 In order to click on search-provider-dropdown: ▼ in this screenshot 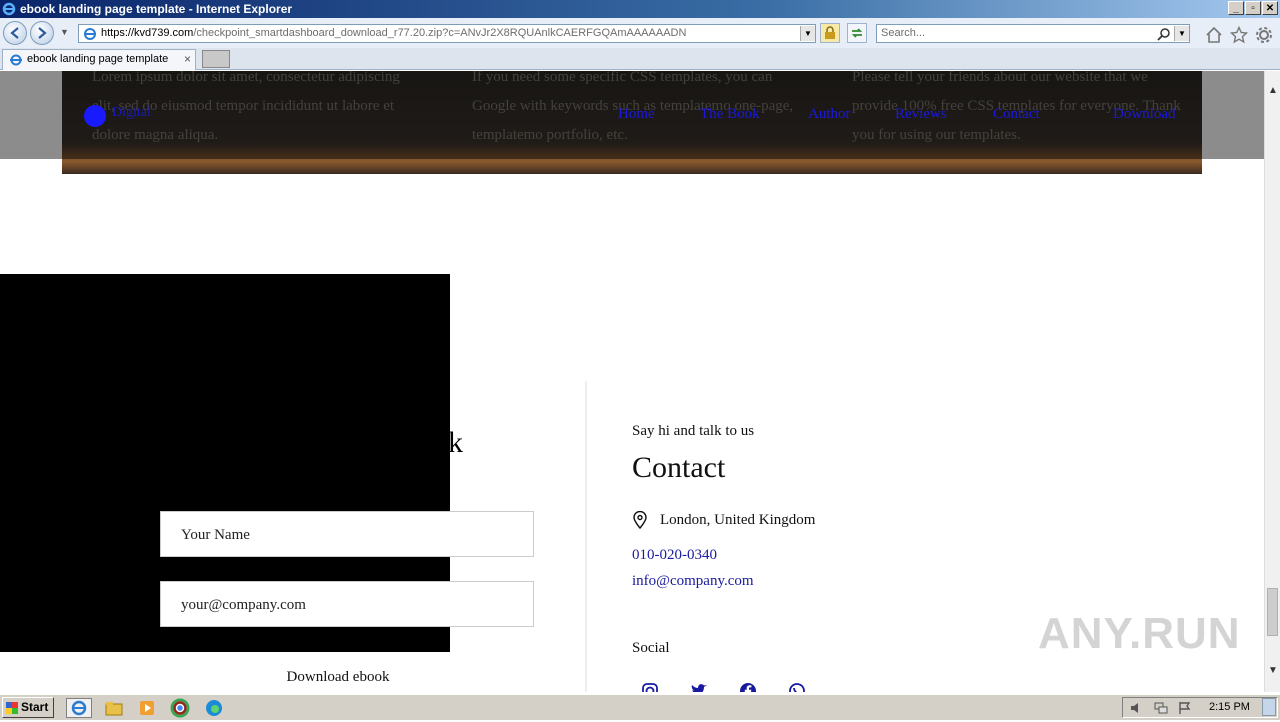, I will do `click(1181, 33)`.